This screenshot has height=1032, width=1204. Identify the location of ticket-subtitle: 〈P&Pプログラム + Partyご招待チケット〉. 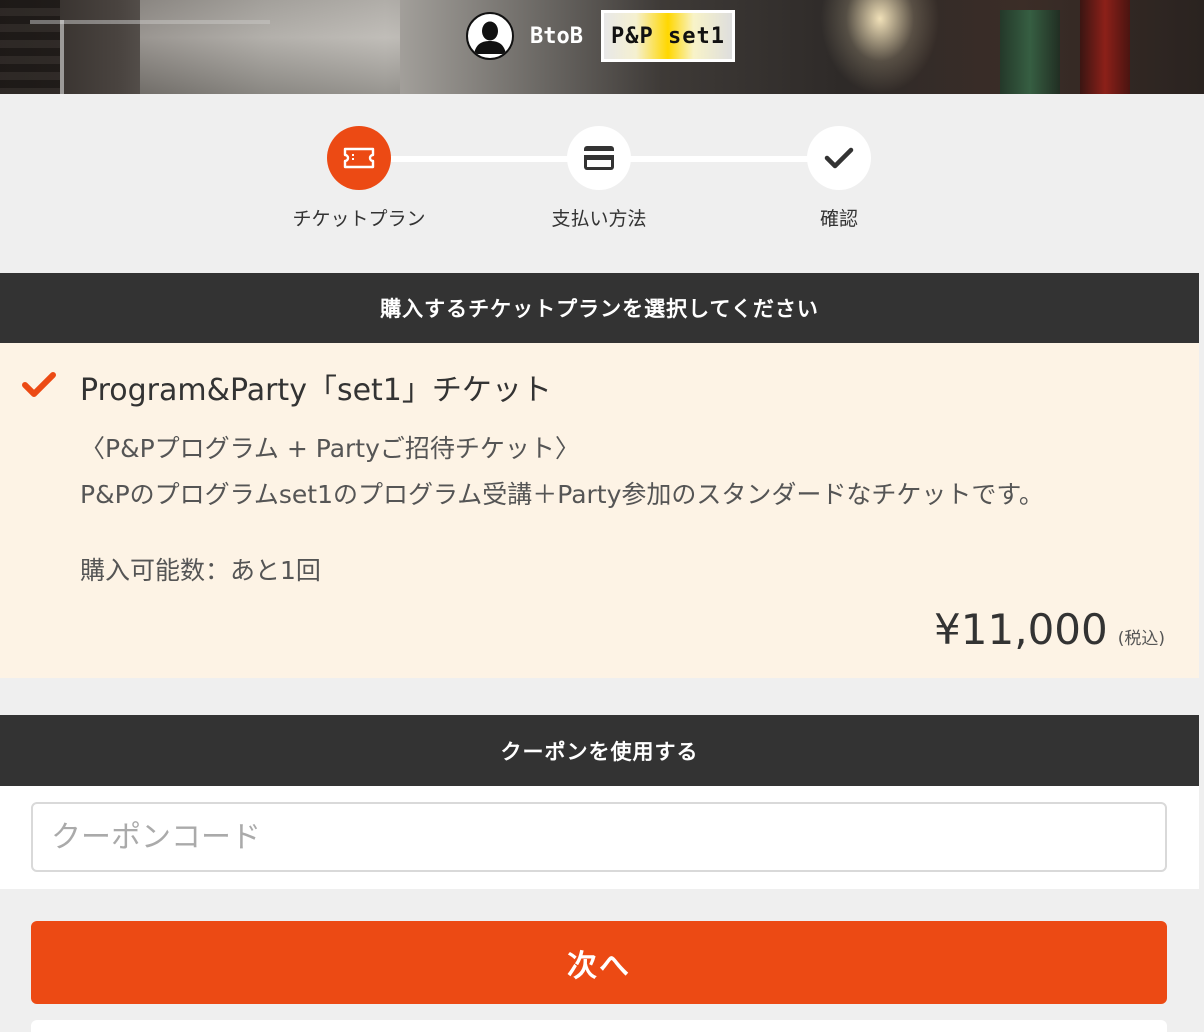
(330, 448).